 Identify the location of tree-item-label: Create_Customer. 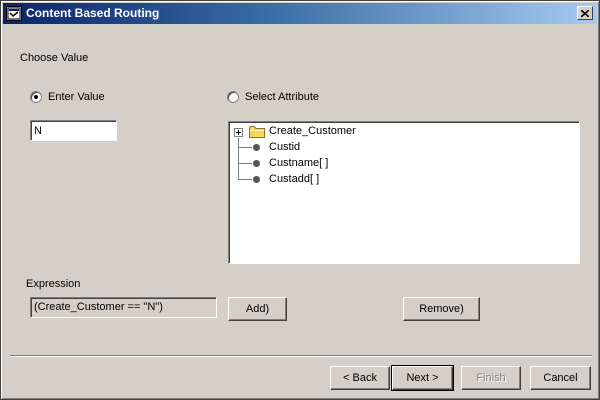
(312, 131).